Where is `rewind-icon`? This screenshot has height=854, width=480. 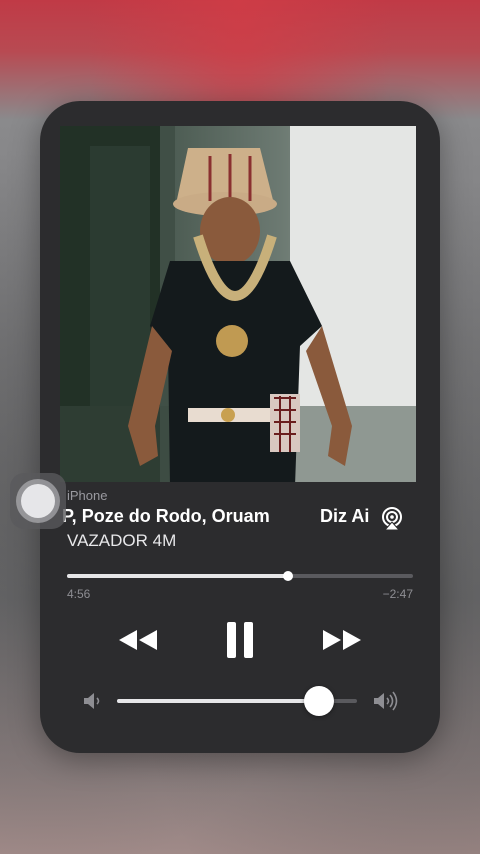 rewind-icon is located at coordinates (138, 640).